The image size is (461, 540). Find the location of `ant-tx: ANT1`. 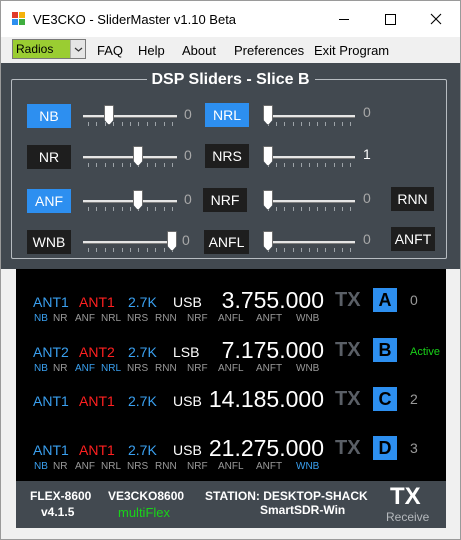

ant-tx: ANT1 is located at coordinates (97, 302).